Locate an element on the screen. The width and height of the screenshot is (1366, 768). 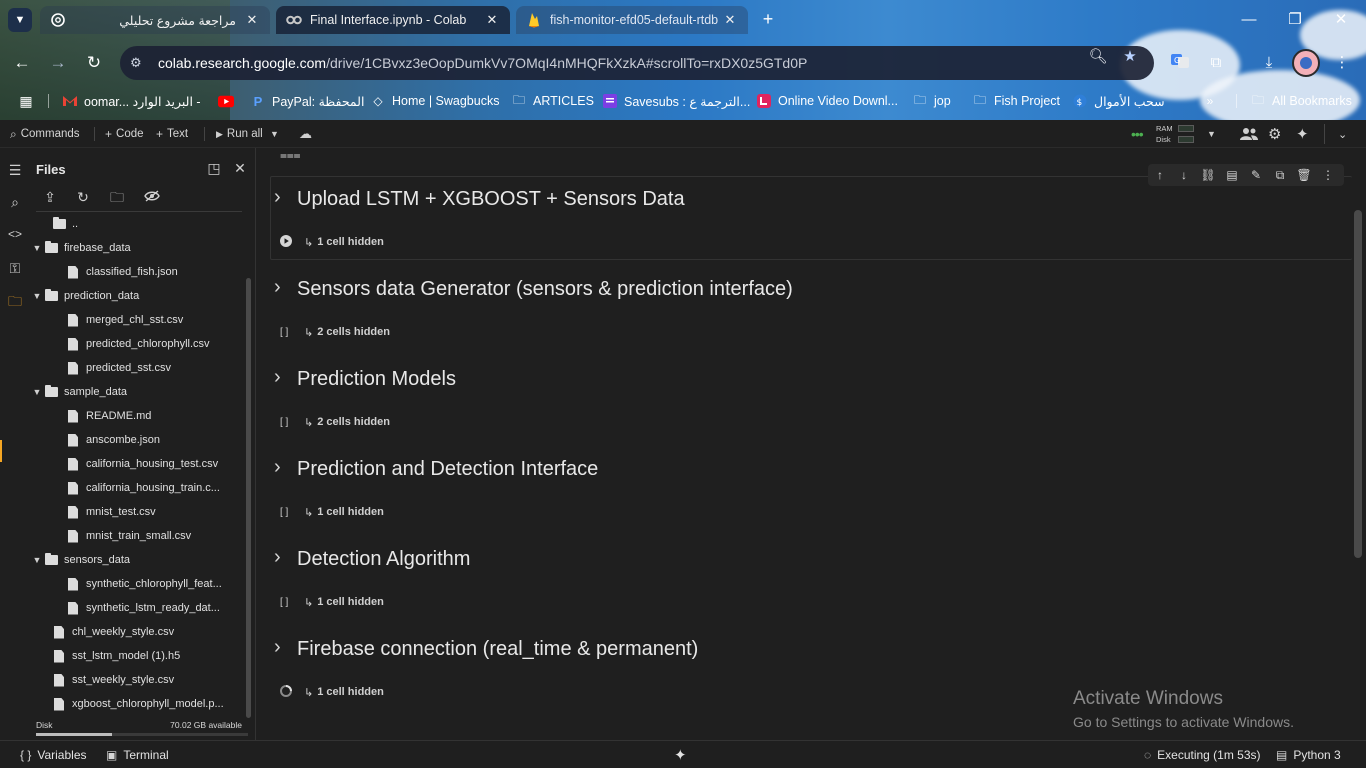
tree-file: mnist_train_small.csv is located at coordinates (121, 536).